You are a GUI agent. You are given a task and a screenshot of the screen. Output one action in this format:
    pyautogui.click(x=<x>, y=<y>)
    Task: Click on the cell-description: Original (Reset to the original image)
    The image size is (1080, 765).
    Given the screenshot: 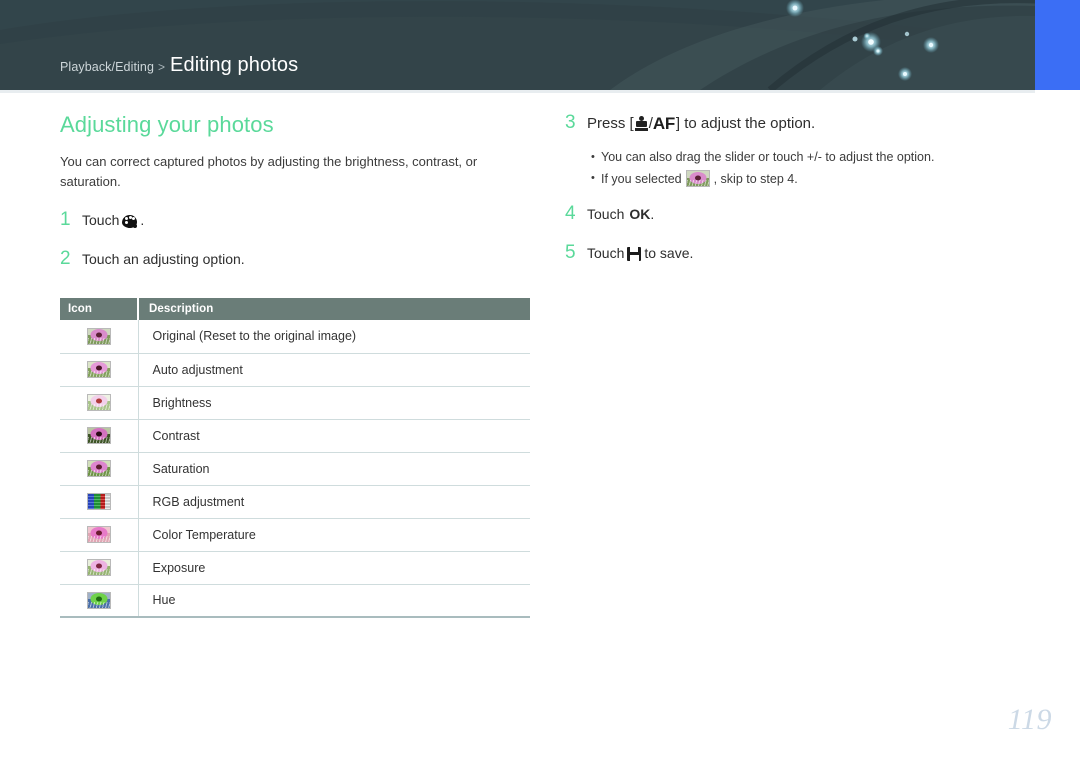 What is the action you would take?
    pyautogui.click(x=333, y=337)
    